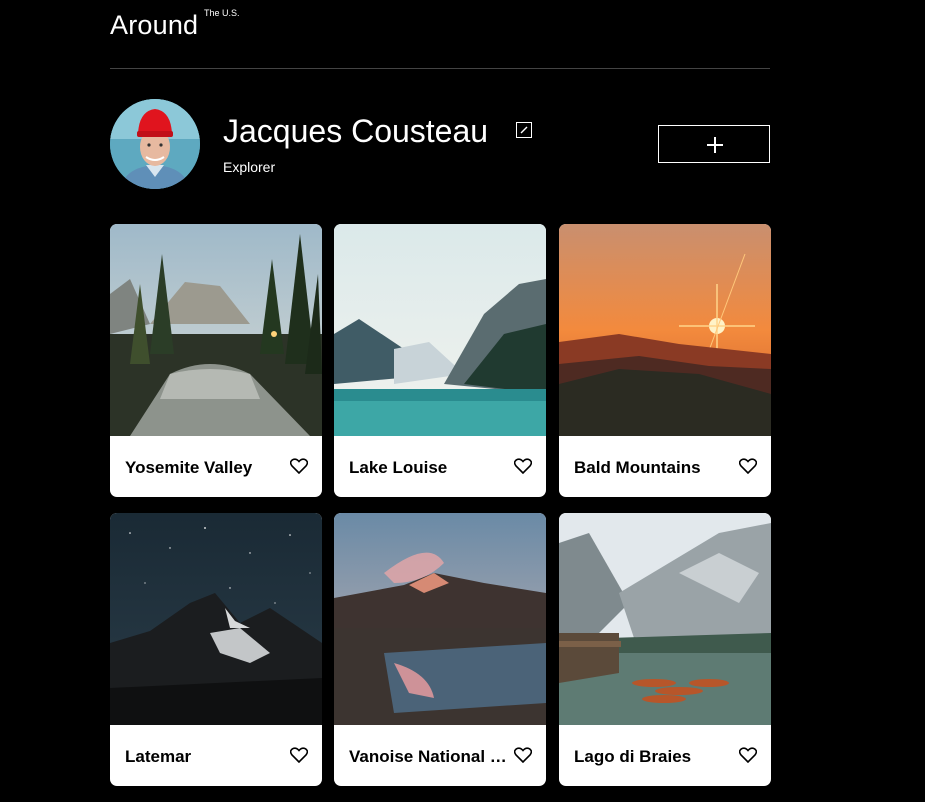 The width and height of the screenshot is (925, 802). I want to click on add-place-button, so click(714, 144).